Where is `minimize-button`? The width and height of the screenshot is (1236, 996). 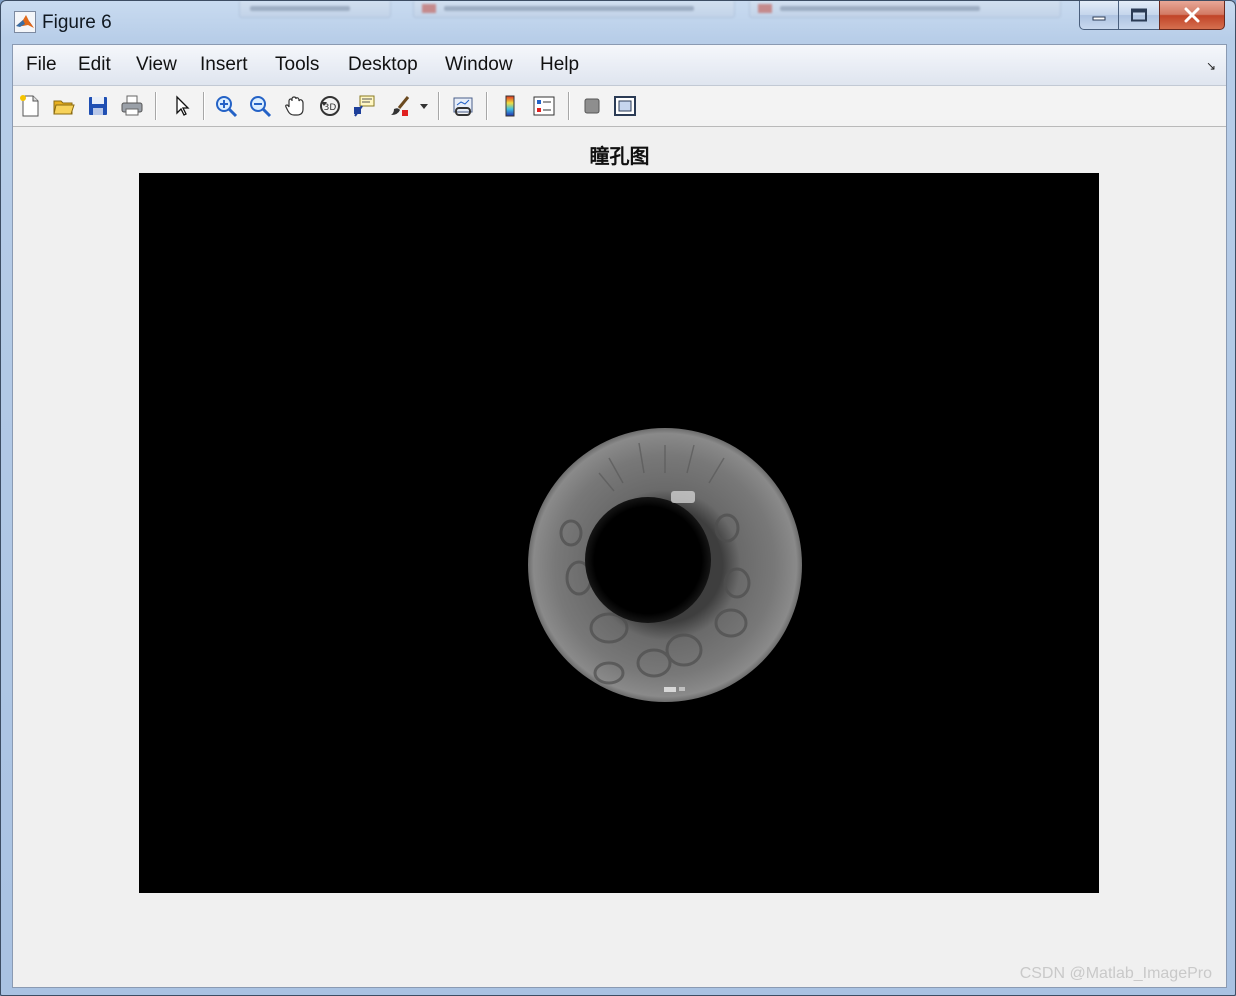
minimize-button is located at coordinates (1099, 15).